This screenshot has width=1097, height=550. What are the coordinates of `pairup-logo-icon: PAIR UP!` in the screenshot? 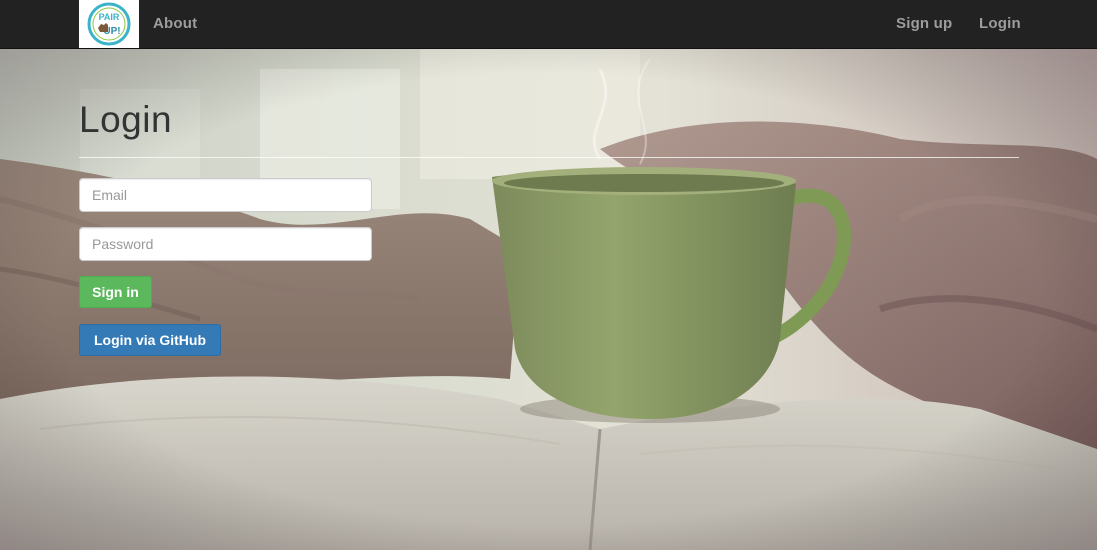 It's located at (109, 24).